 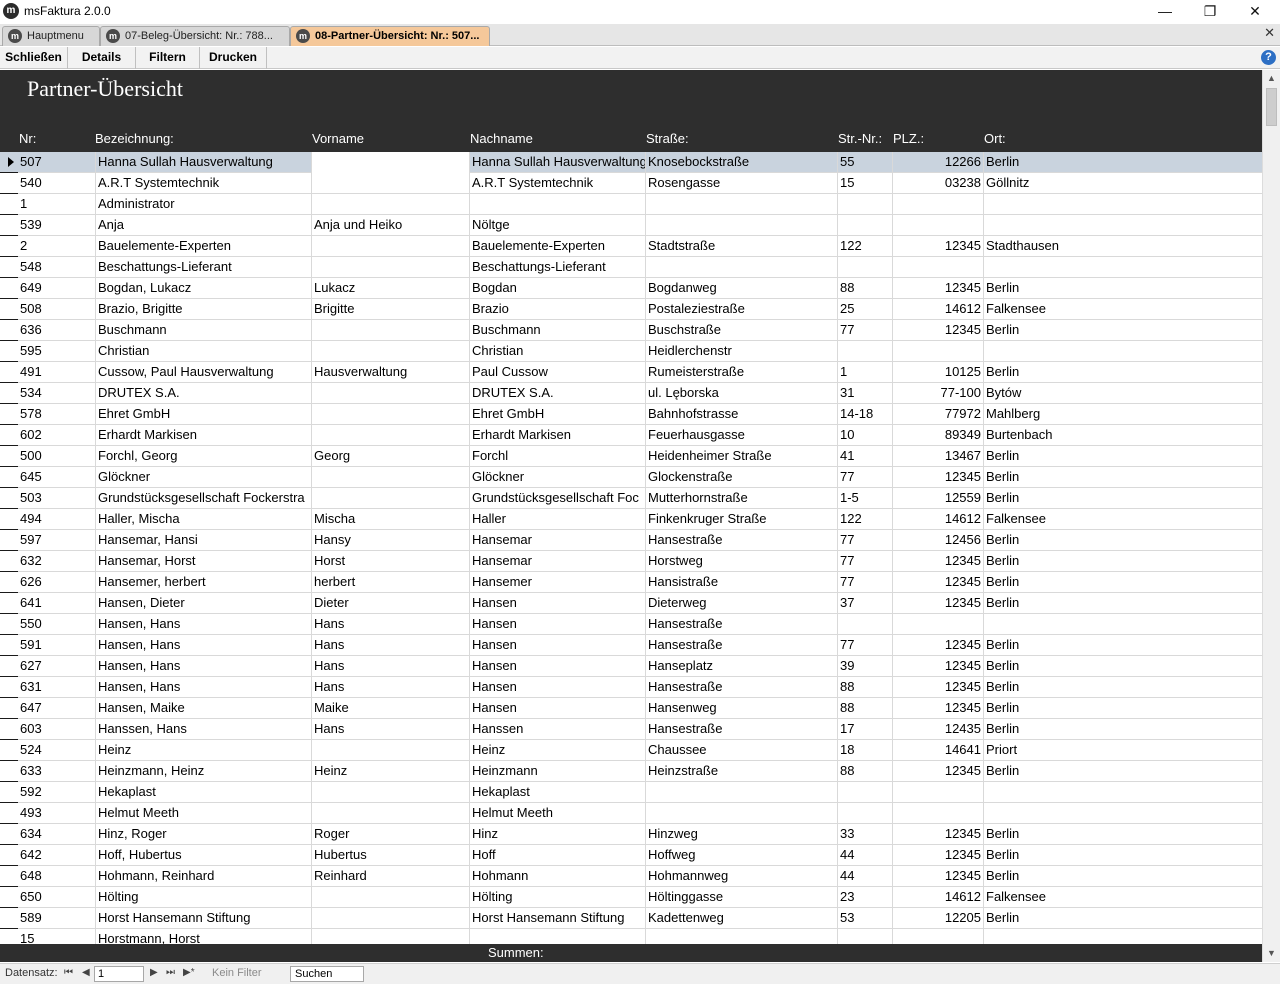 I want to click on cell-bezeichnung: Hansen, Maike, so click(x=203, y=708).